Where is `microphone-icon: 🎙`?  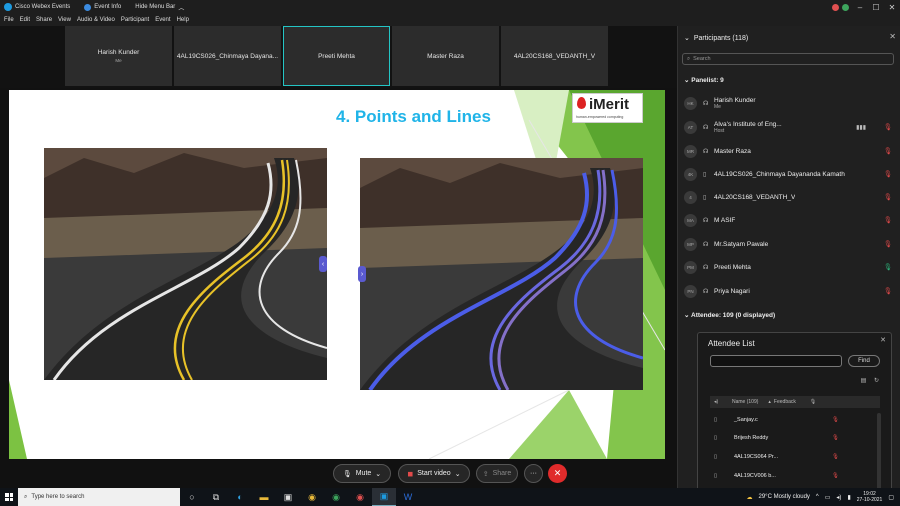
microphone-icon: 🎙 is located at coordinates (347, 474).